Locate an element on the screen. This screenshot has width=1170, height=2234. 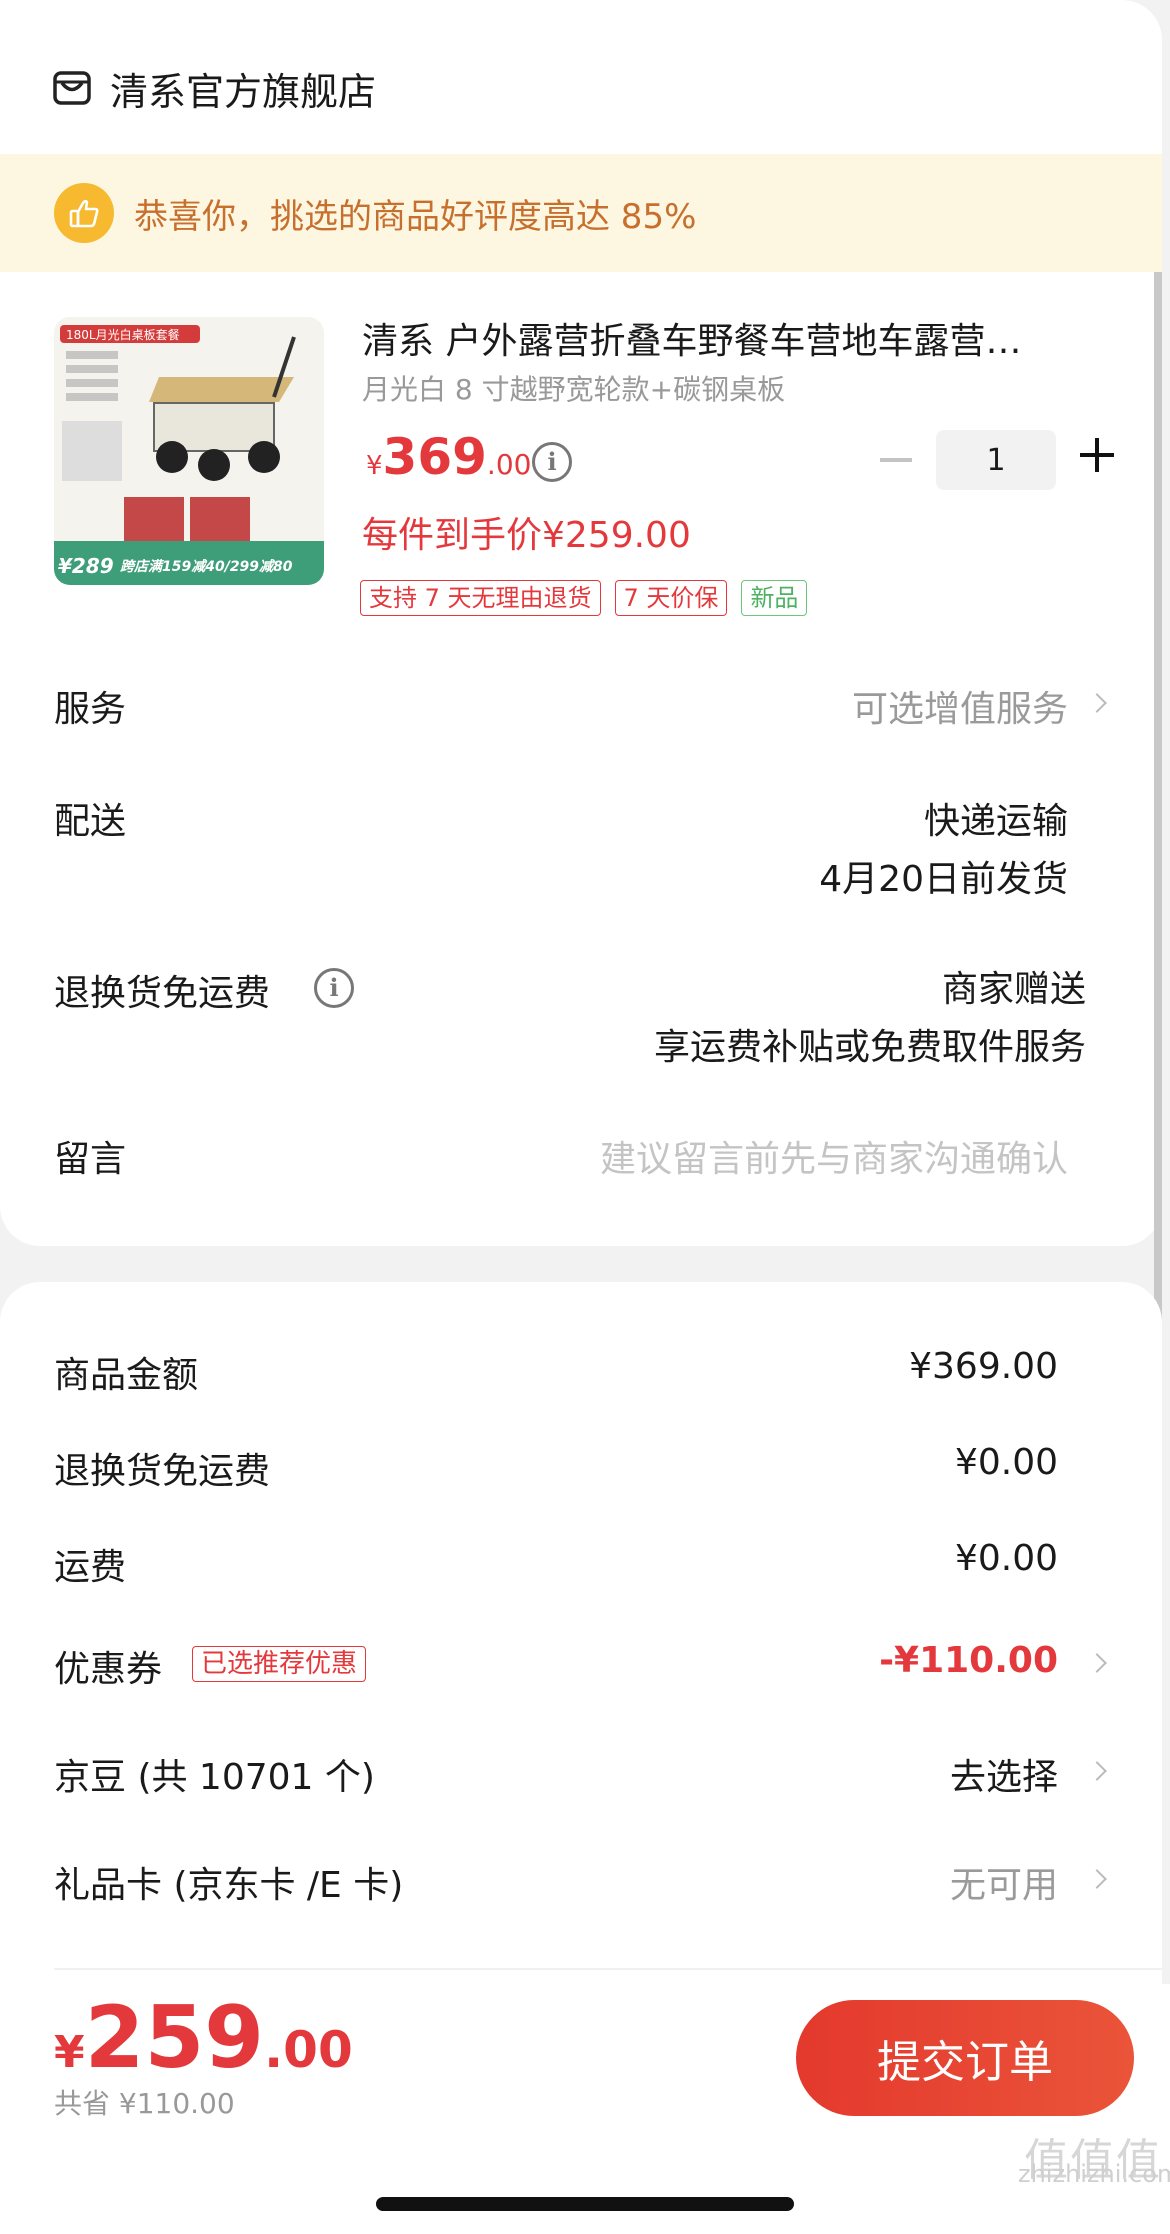
shop-name: 清系官方旗舰店 is located at coordinates (243, 91).